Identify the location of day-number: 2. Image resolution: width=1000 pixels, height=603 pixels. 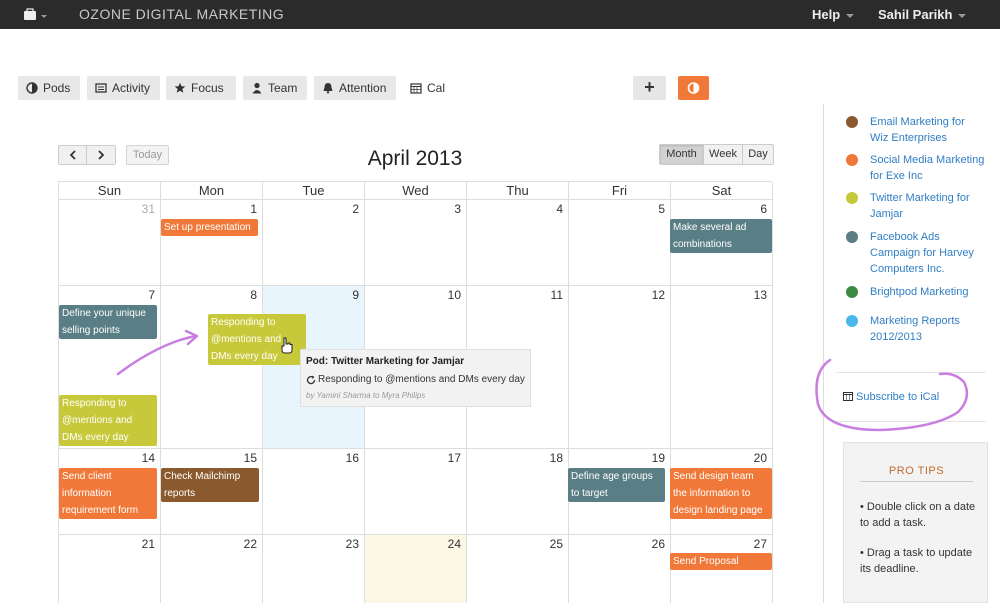
(355, 209).